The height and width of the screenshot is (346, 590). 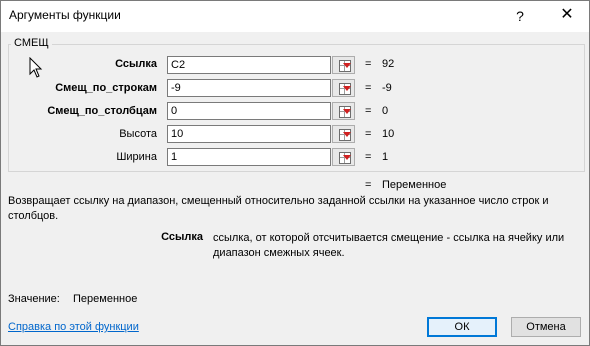 What do you see at coordinates (368, 185) in the screenshot?
I see `result-equals-sign: =` at bounding box center [368, 185].